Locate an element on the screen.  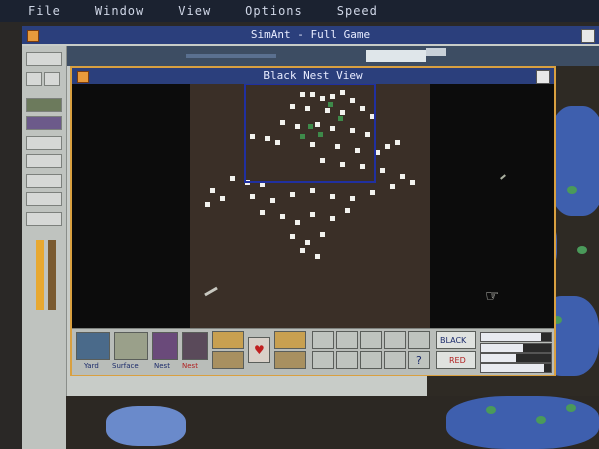
menu-bar: File Window View Options Speed is located at coordinates (299, 11).